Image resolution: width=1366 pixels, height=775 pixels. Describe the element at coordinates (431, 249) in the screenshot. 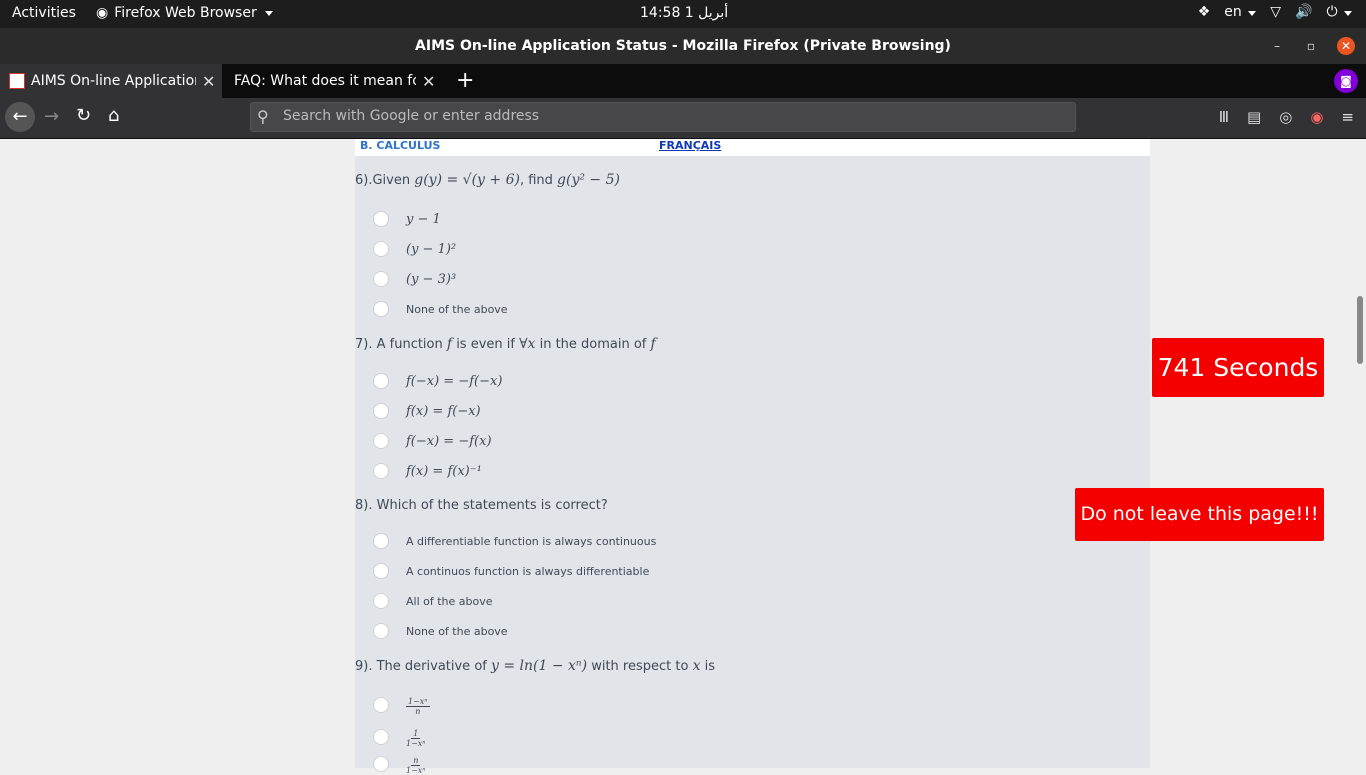

I see `option-label: (y − 1)²` at that location.